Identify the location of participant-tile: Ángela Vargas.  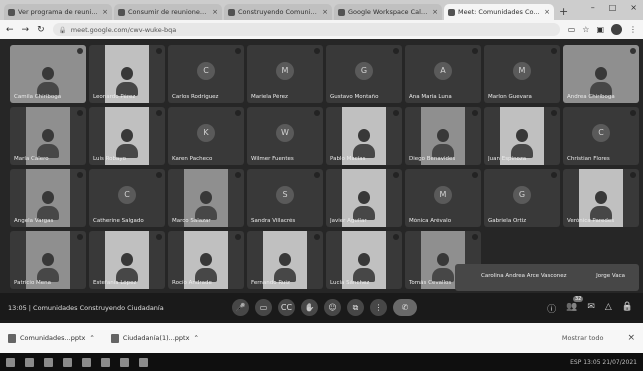
(48, 198).